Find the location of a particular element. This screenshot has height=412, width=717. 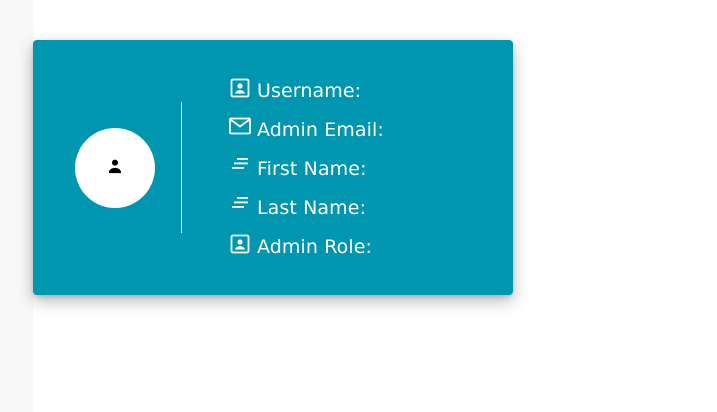

field-label: Admin Role: is located at coordinates (315, 247).